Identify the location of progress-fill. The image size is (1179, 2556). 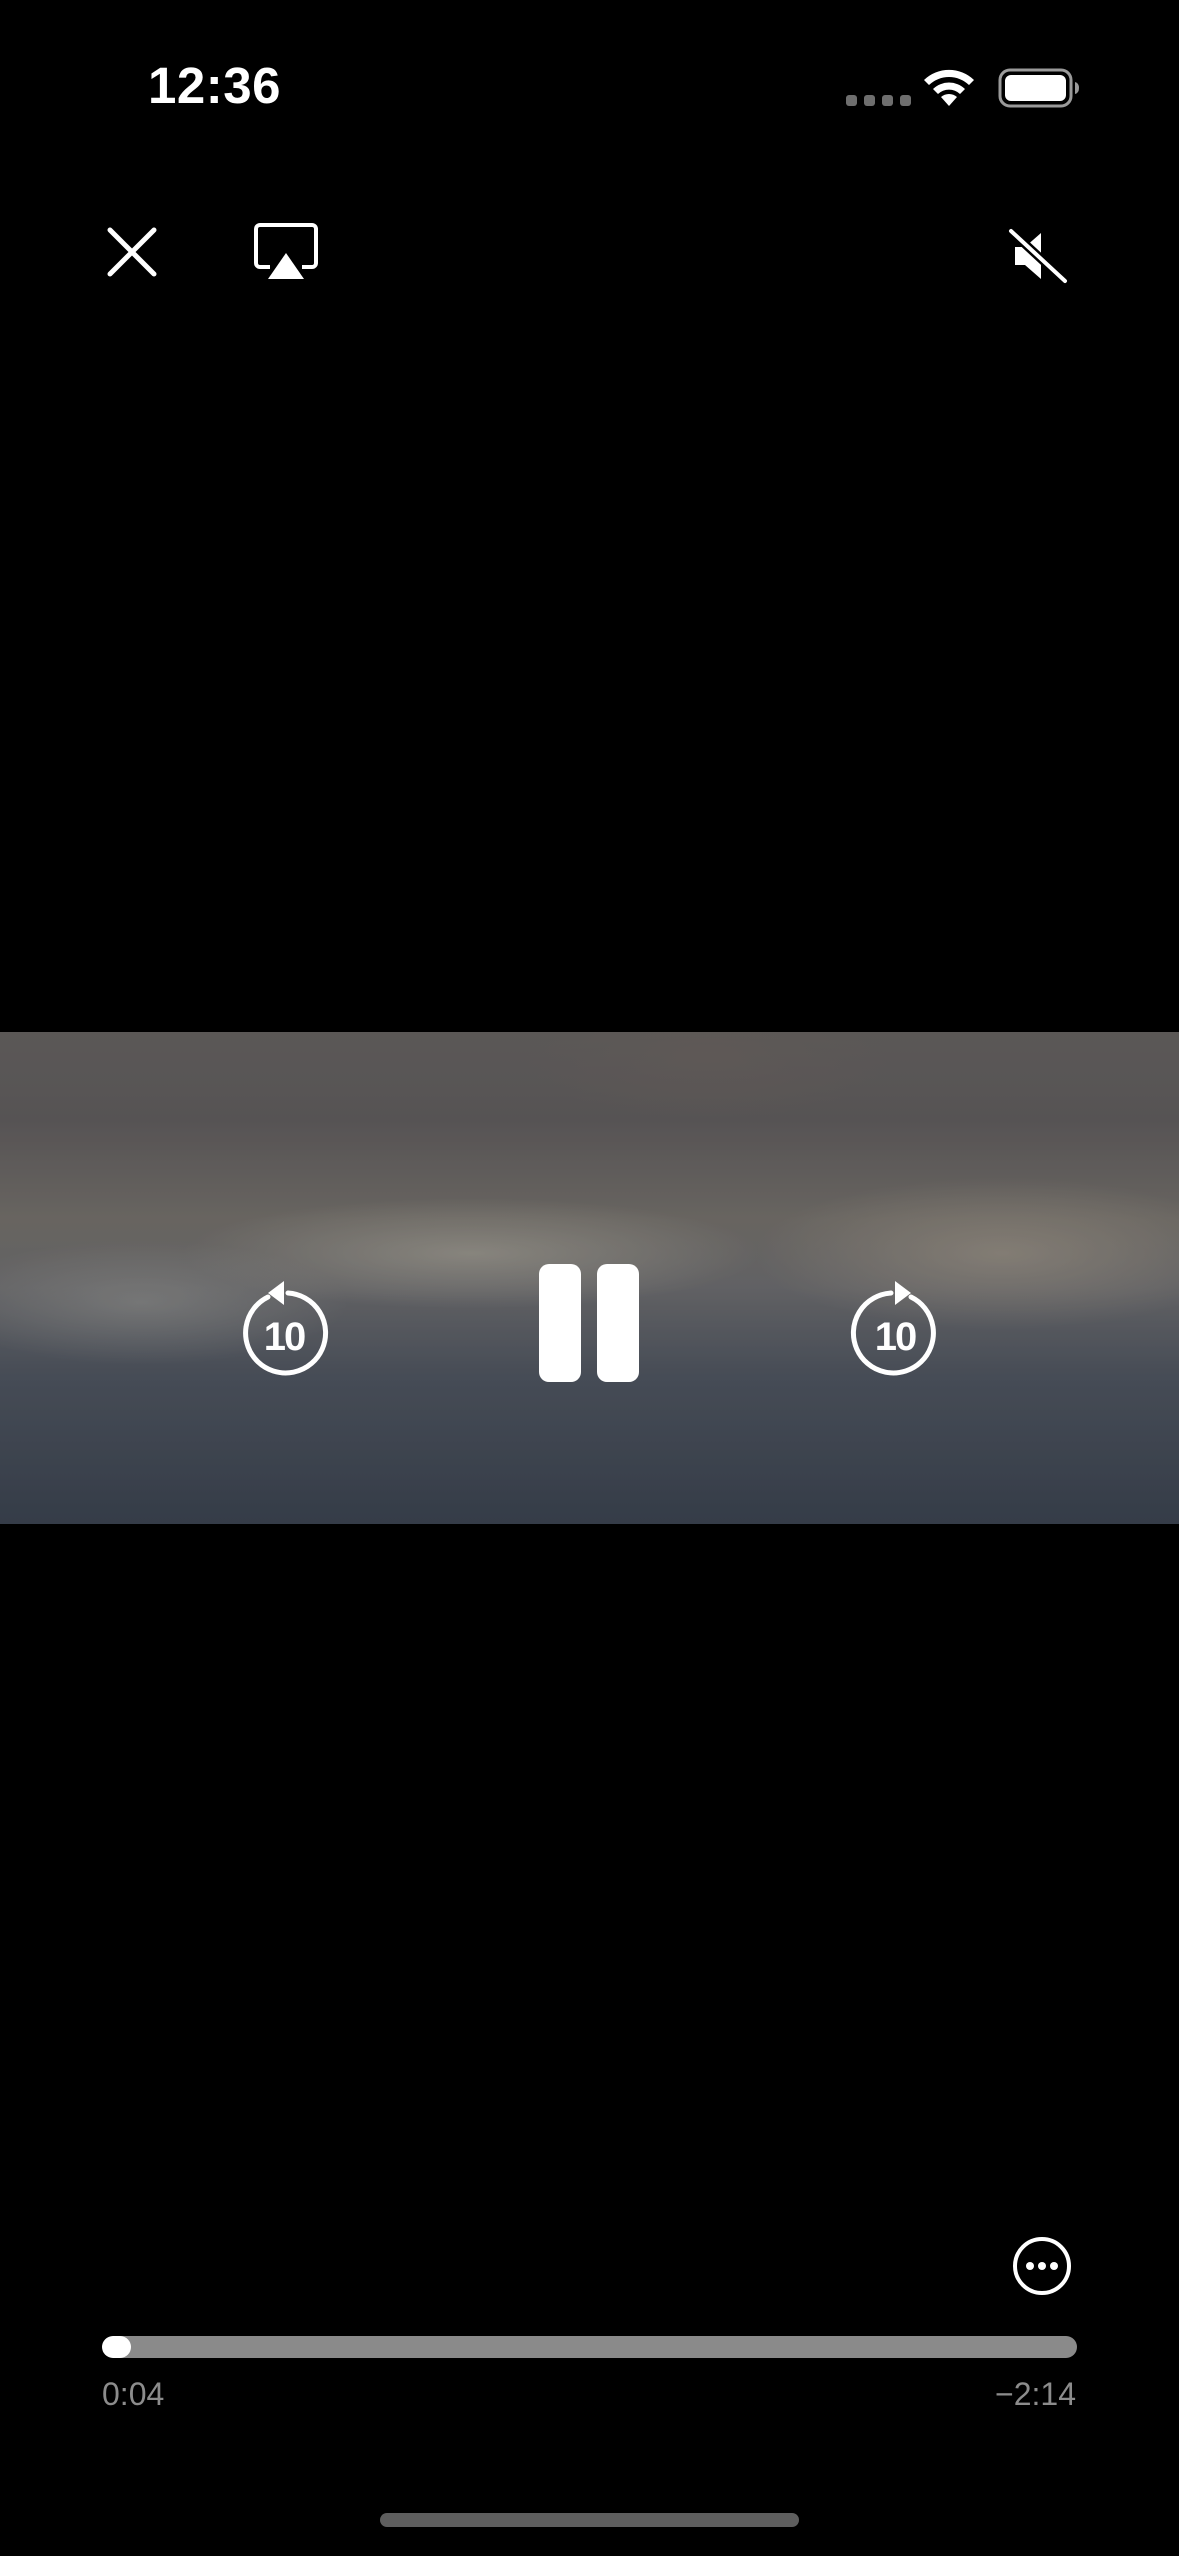
(117, 2347).